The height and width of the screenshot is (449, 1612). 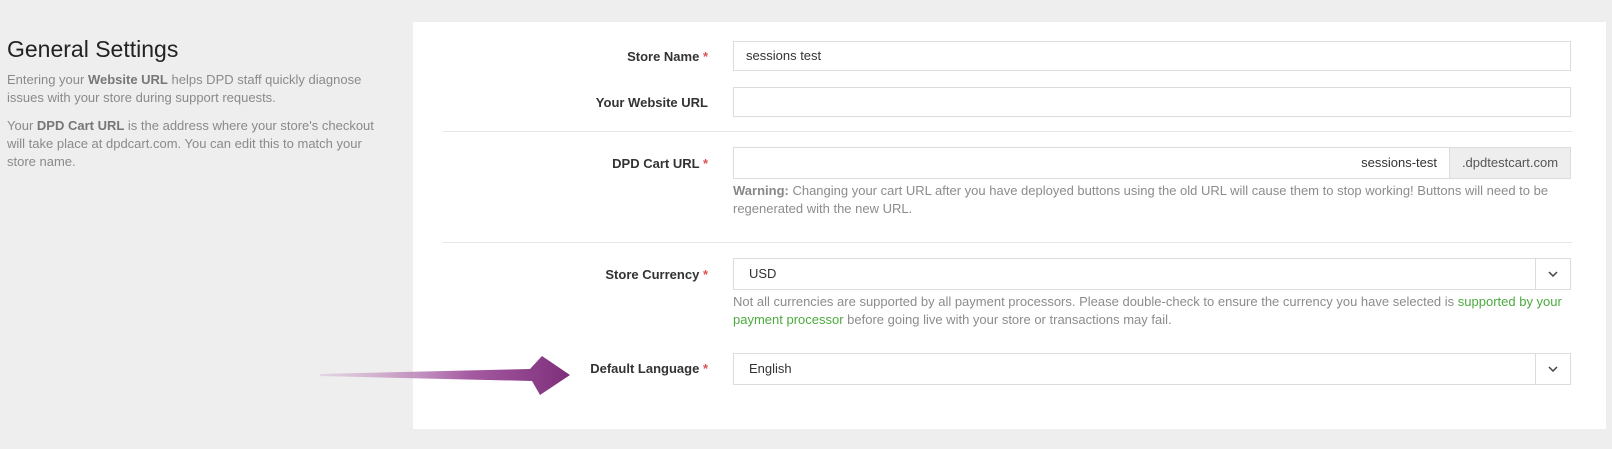 What do you see at coordinates (663, 56) in the screenshot?
I see `label-text: Store Name` at bounding box center [663, 56].